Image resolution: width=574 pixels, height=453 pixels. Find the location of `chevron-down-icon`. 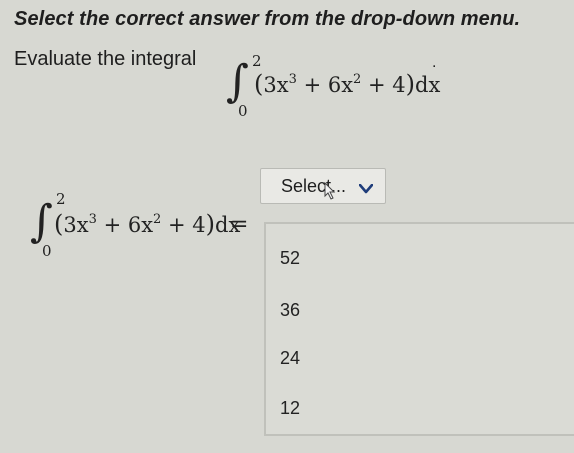

chevron-down-icon is located at coordinates (366, 190).